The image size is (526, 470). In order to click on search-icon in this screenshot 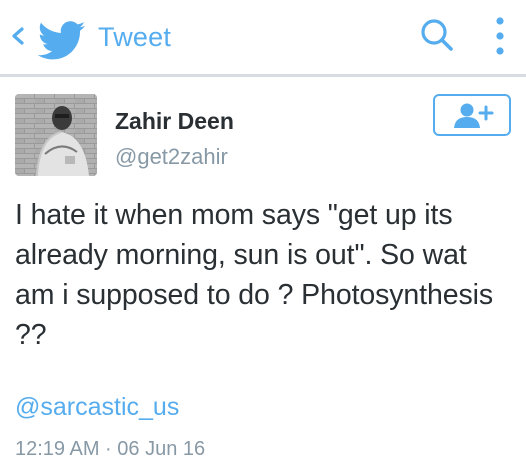, I will do `click(437, 35)`.